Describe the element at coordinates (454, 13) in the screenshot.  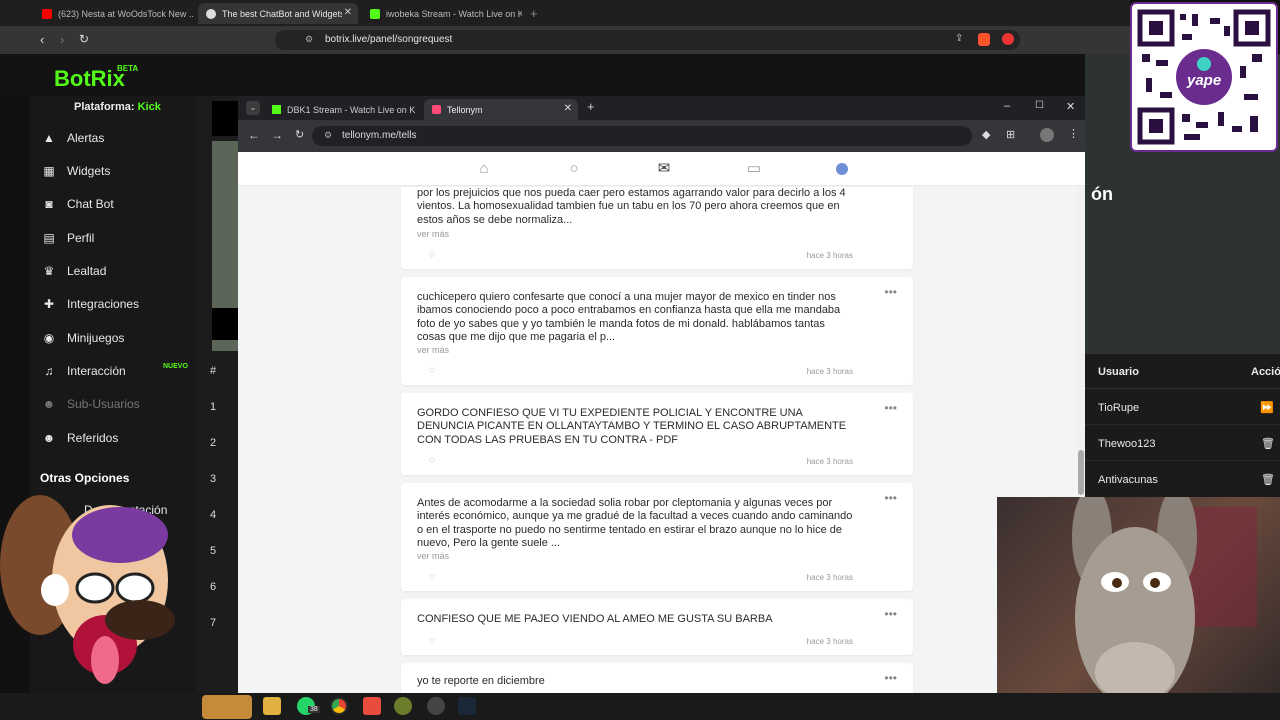
I see `outer-tab-label: iwobeka Stream - Watch Live on Kick` at that location.